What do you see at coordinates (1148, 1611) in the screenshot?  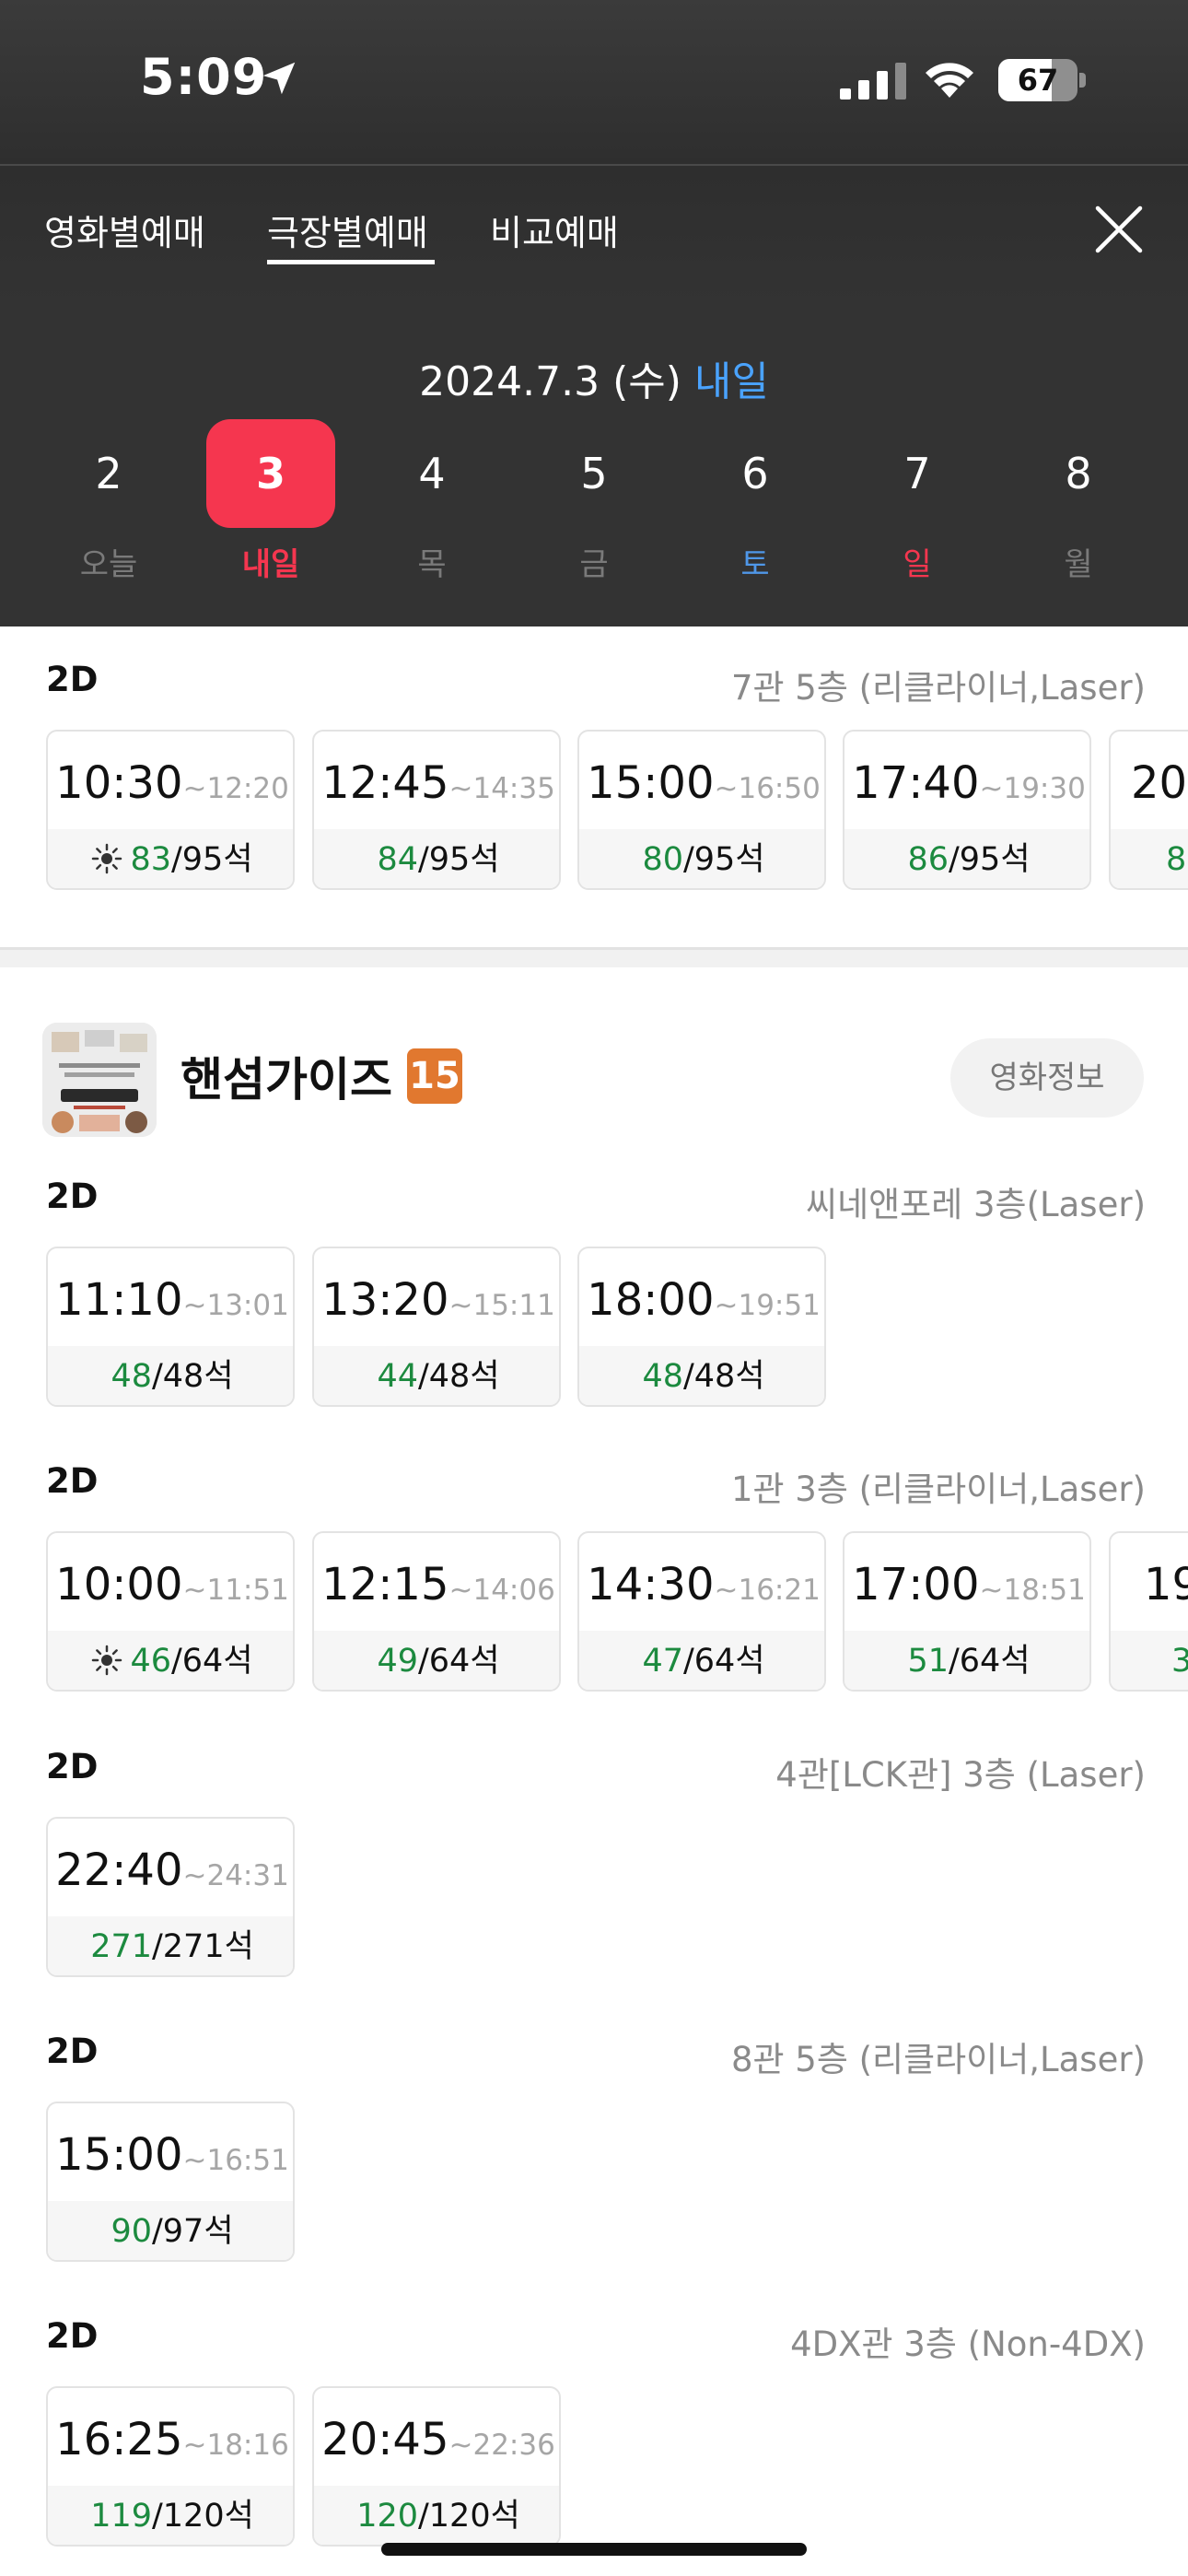 I see `showtime-slot: 19 3` at bounding box center [1148, 1611].